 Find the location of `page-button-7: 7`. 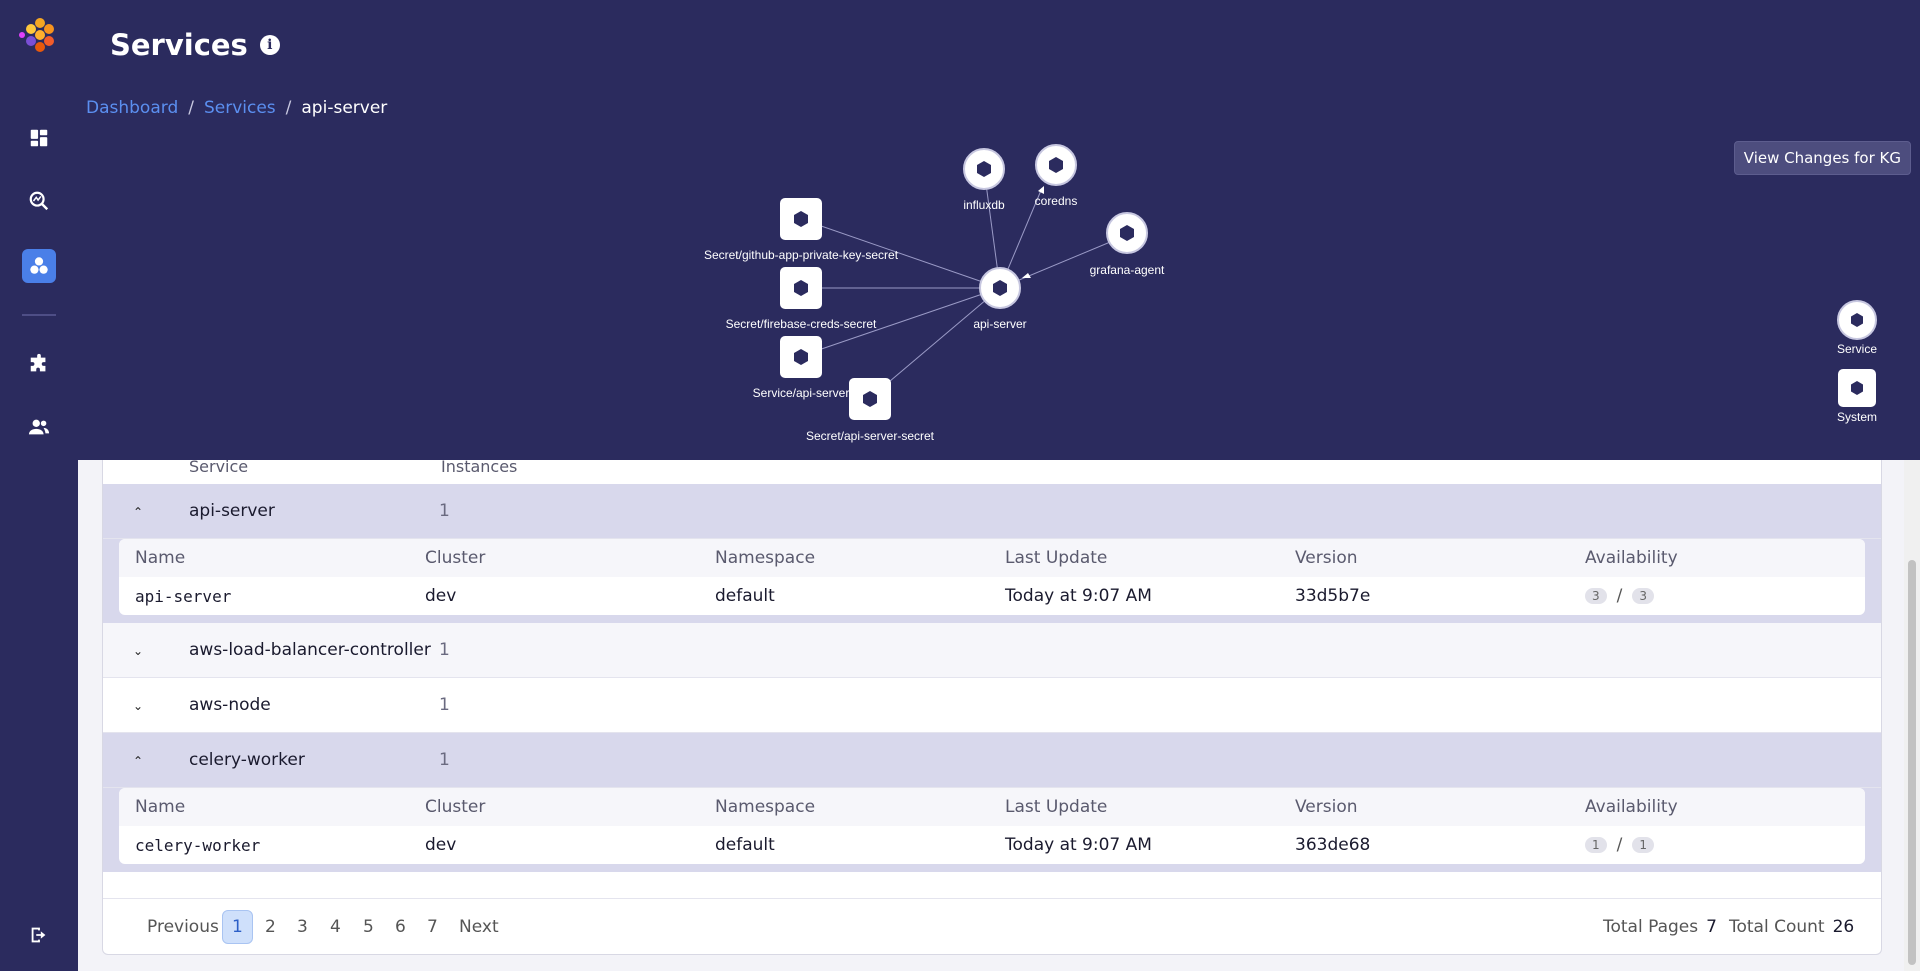

page-button-7: 7 is located at coordinates (432, 927).